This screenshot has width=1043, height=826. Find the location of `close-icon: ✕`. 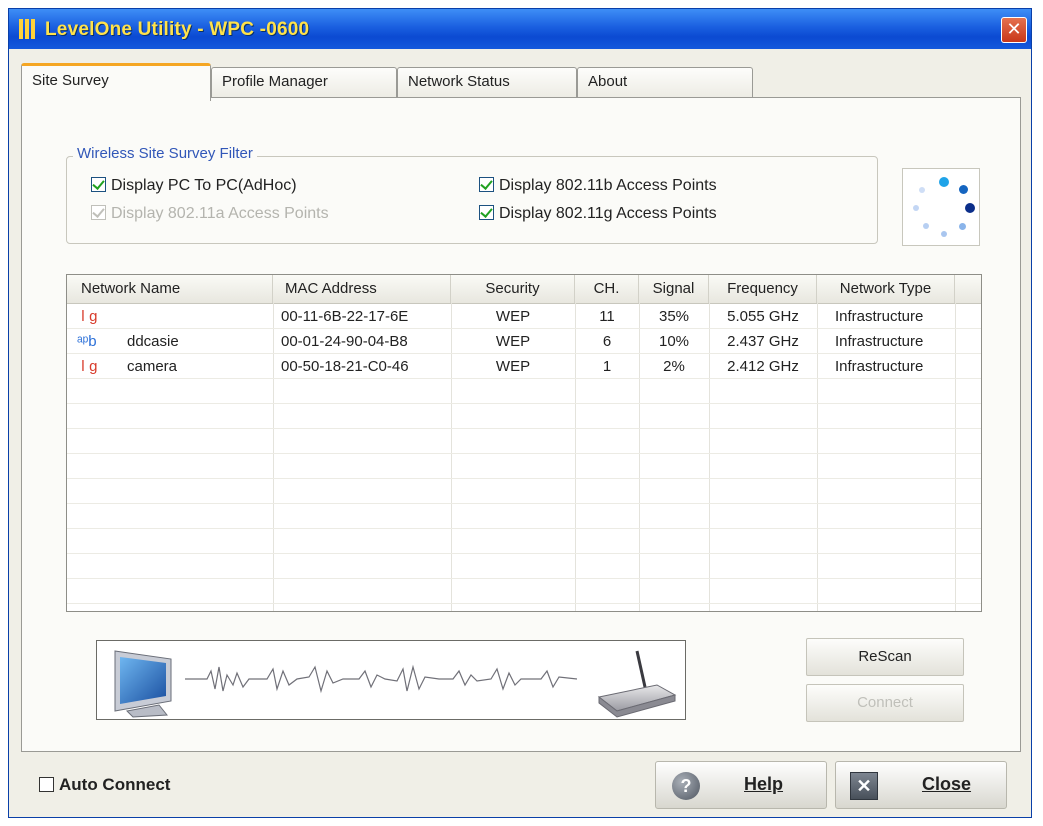

close-icon: ✕ is located at coordinates (864, 786).